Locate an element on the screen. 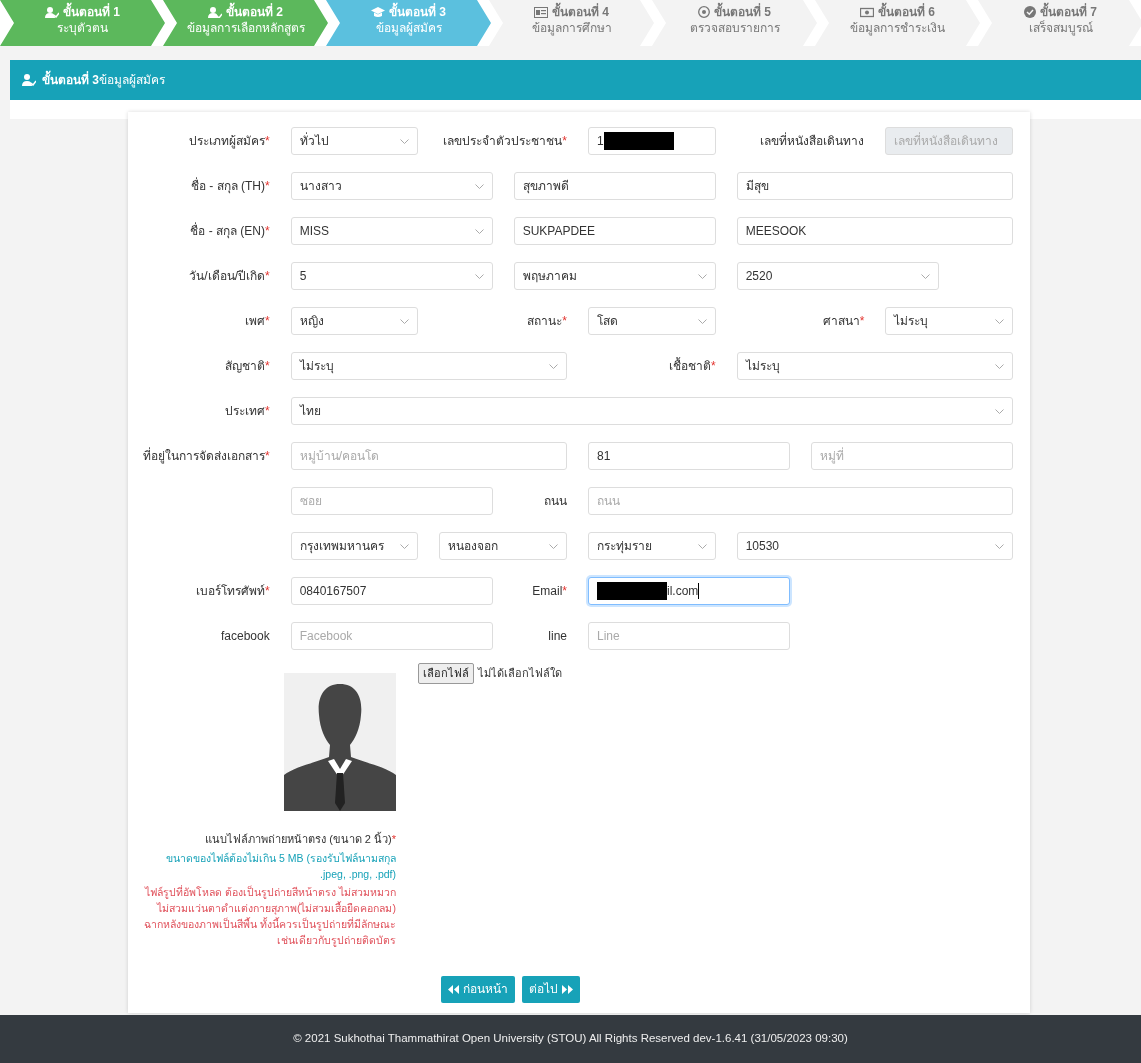  check-circle-icon is located at coordinates (1030, 12).